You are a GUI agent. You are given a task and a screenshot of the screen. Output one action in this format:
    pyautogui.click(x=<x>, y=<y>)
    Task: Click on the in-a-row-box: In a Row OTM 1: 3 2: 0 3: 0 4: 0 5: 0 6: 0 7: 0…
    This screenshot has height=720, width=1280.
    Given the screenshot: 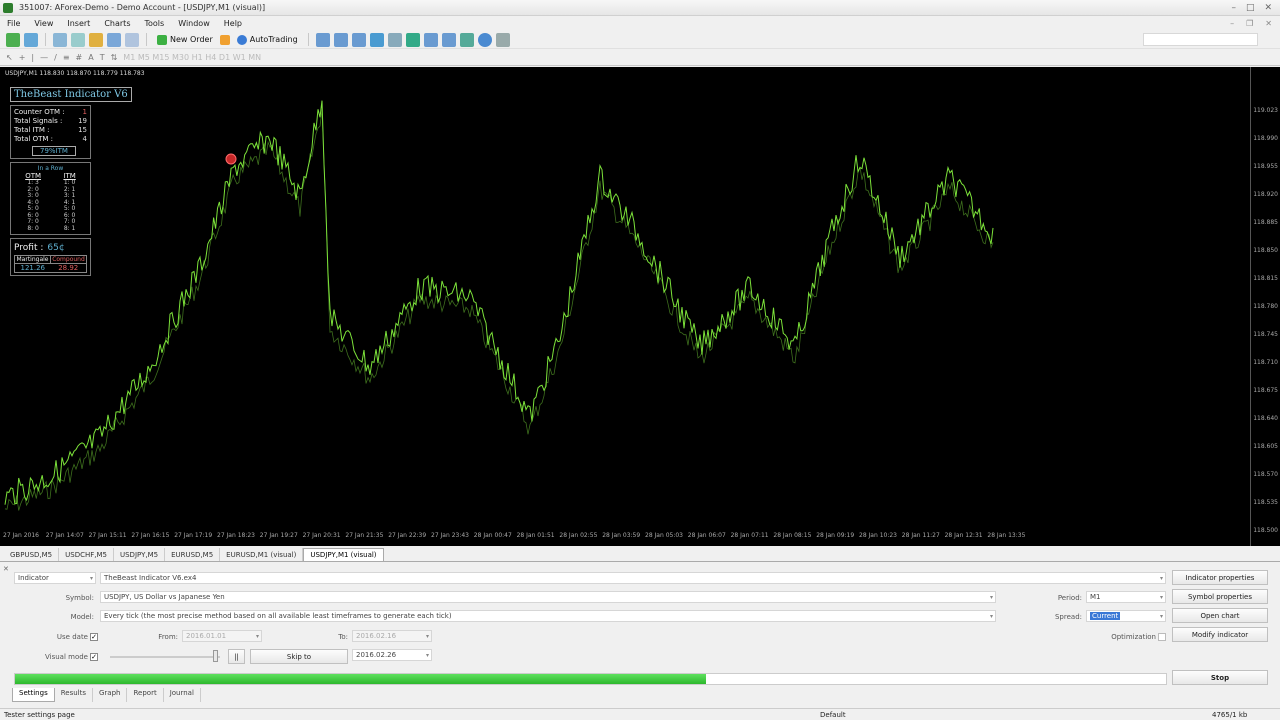 What is the action you would take?
    pyautogui.click(x=50, y=198)
    